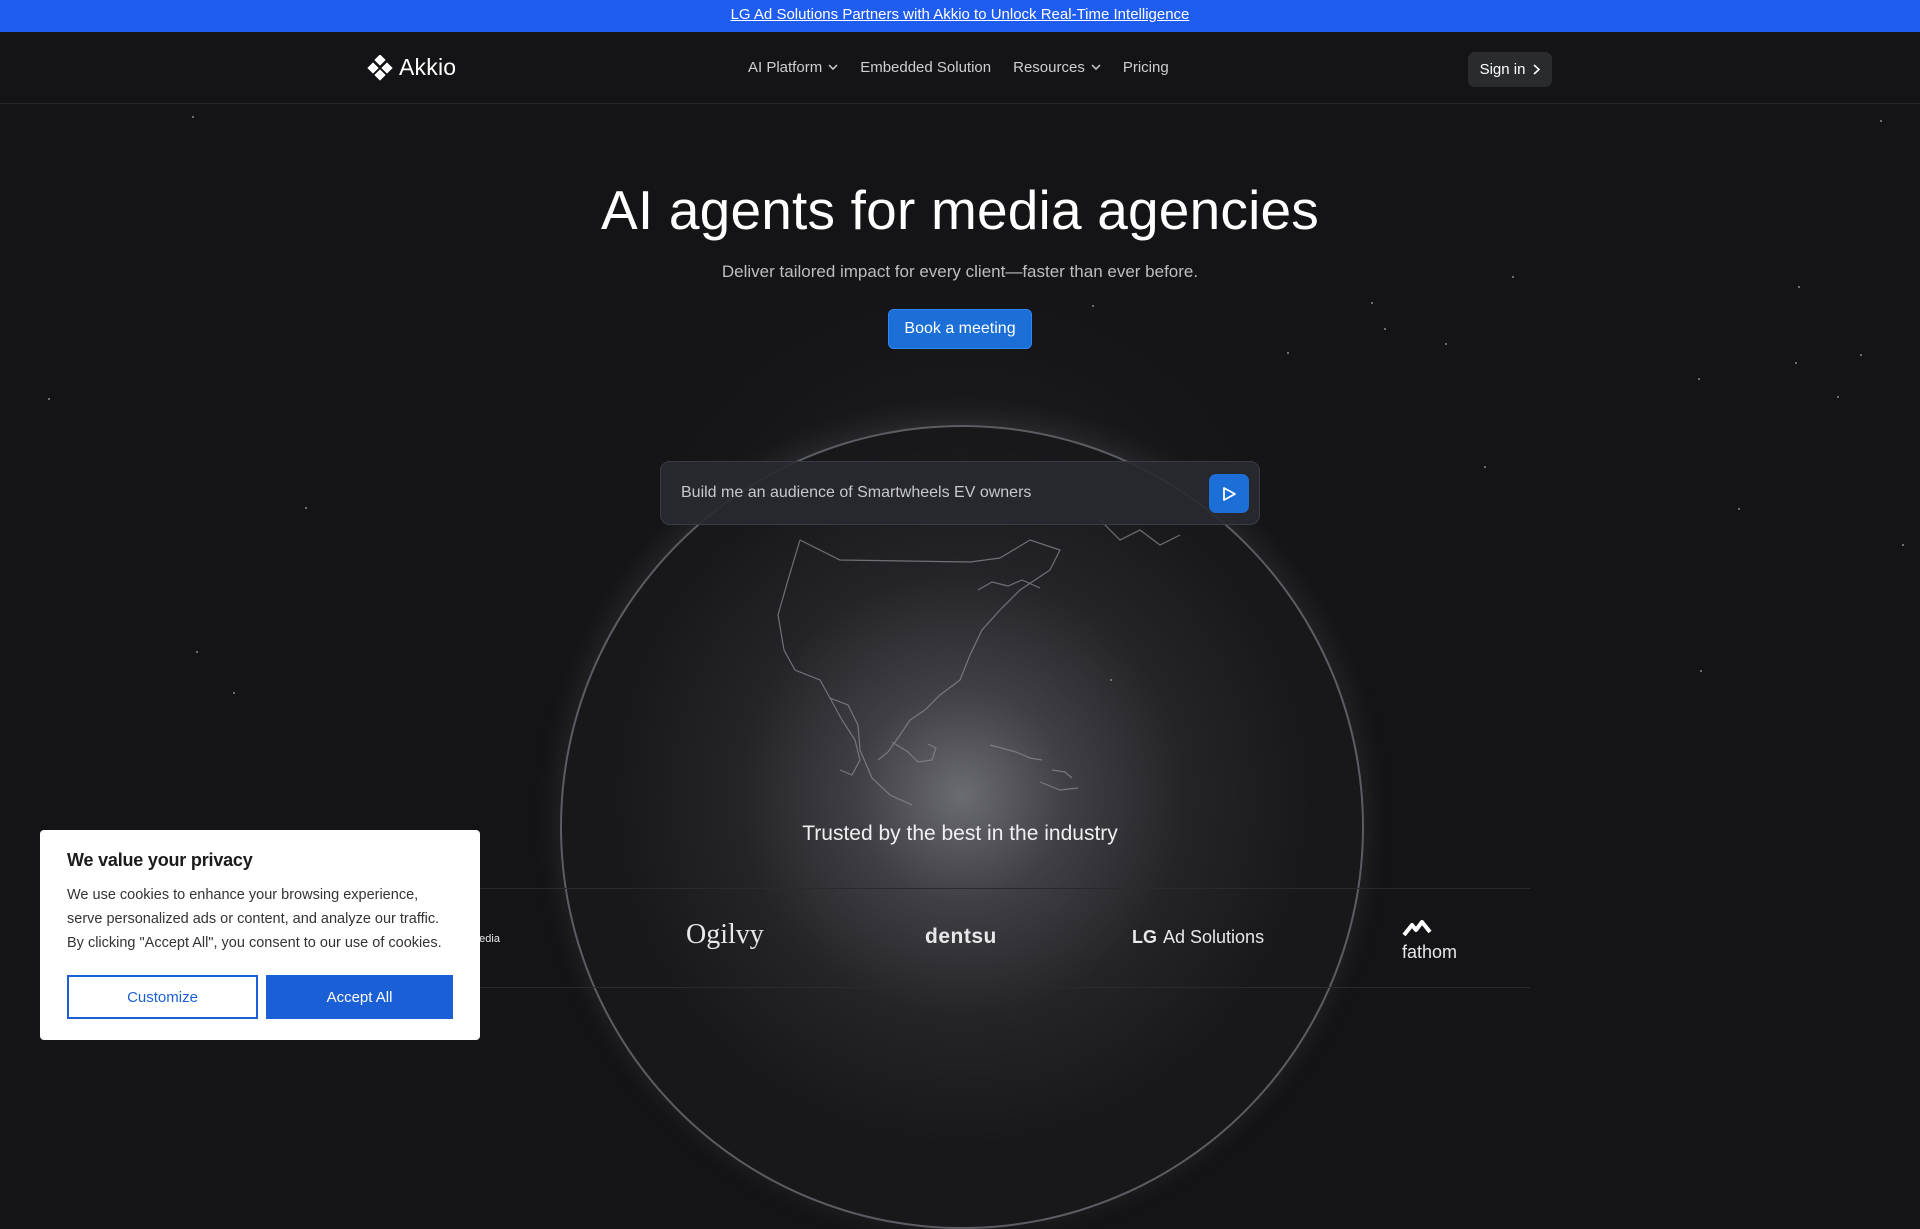 The width and height of the screenshot is (1920, 1229). I want to click on customize-button: Customize, so click(162, 997).